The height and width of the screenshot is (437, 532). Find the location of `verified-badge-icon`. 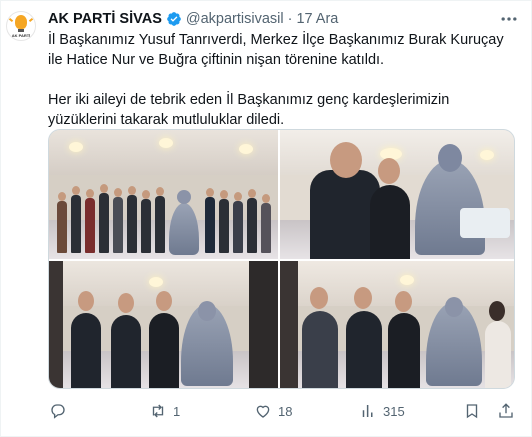

verified-badge-icon is located at coordinates (174, 19).